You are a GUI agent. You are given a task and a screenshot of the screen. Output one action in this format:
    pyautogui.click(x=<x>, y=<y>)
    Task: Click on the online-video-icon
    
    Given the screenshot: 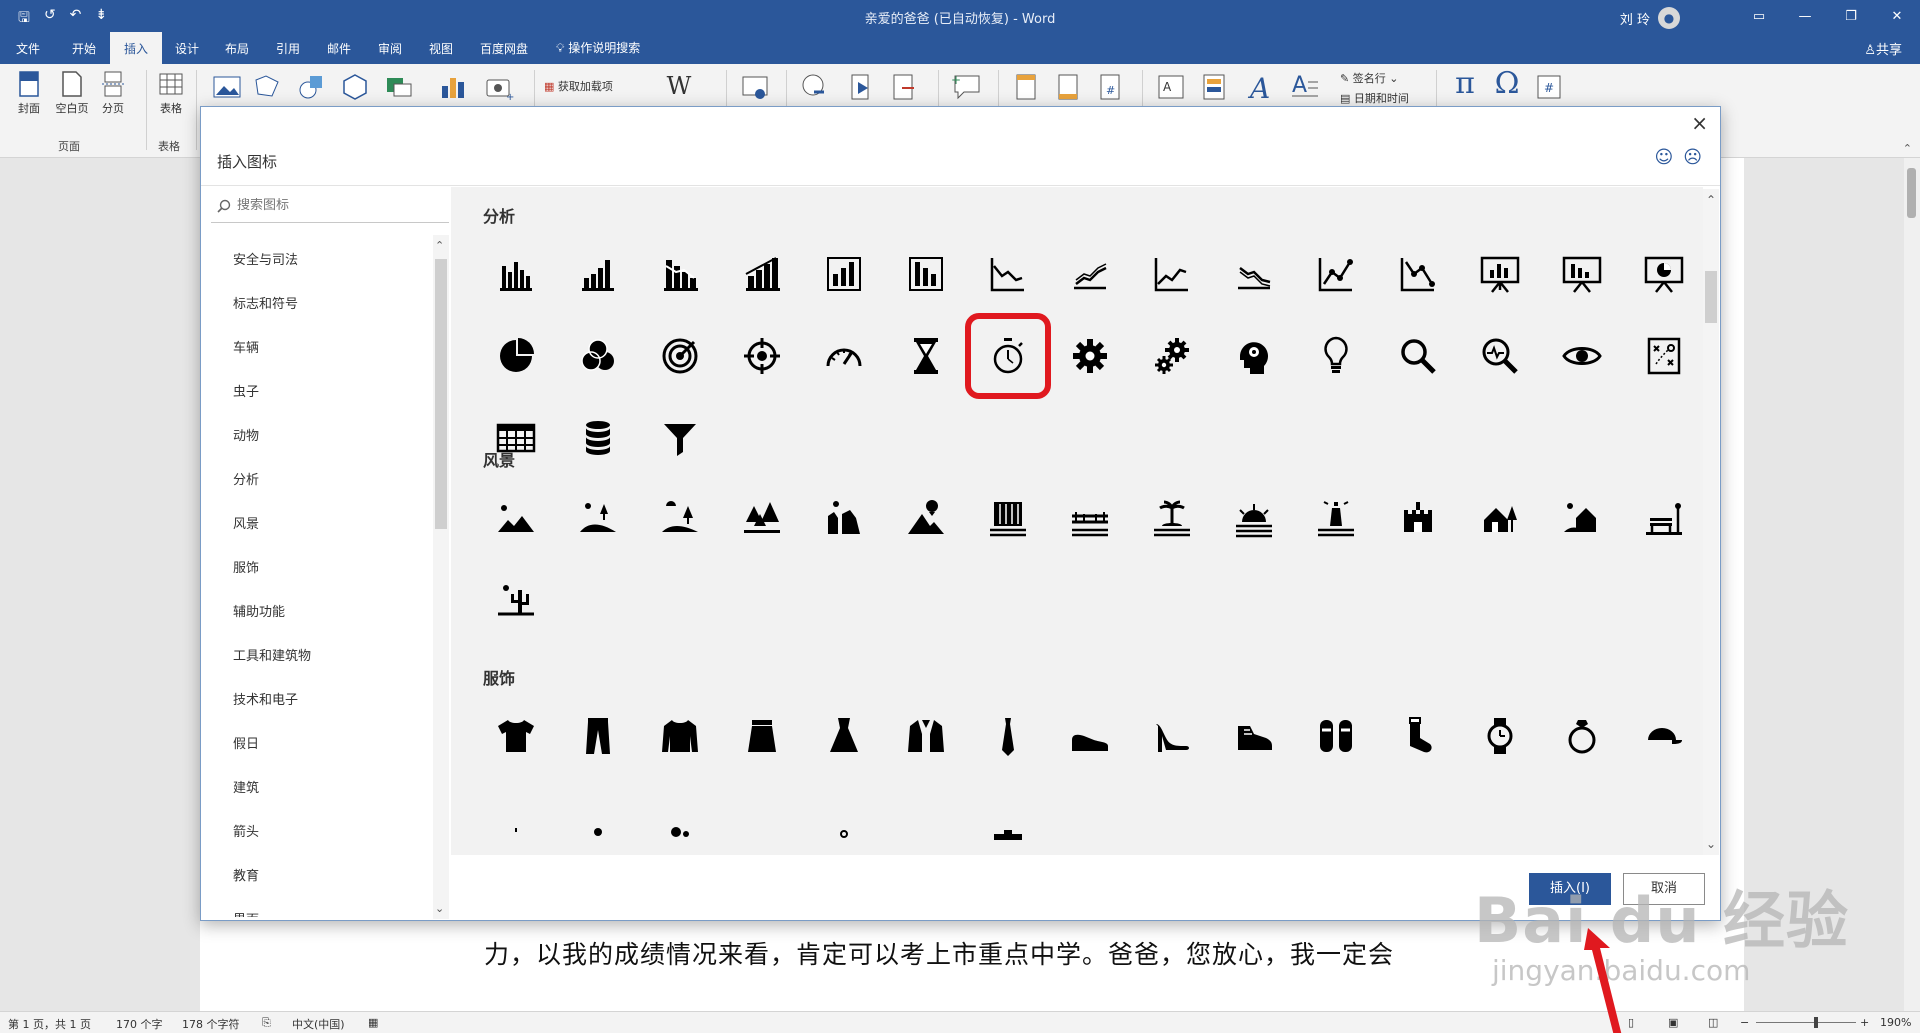 What is the action you would take?
    pyautogui.click(x=755, y=87)
    